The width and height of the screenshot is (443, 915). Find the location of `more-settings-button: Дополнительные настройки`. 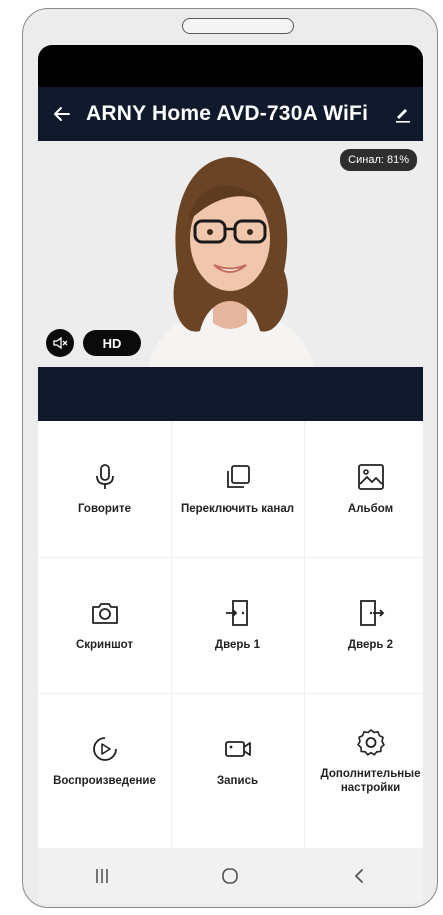

more-settings-button: Дополнительные настройки is located at coordinates (363, 761).